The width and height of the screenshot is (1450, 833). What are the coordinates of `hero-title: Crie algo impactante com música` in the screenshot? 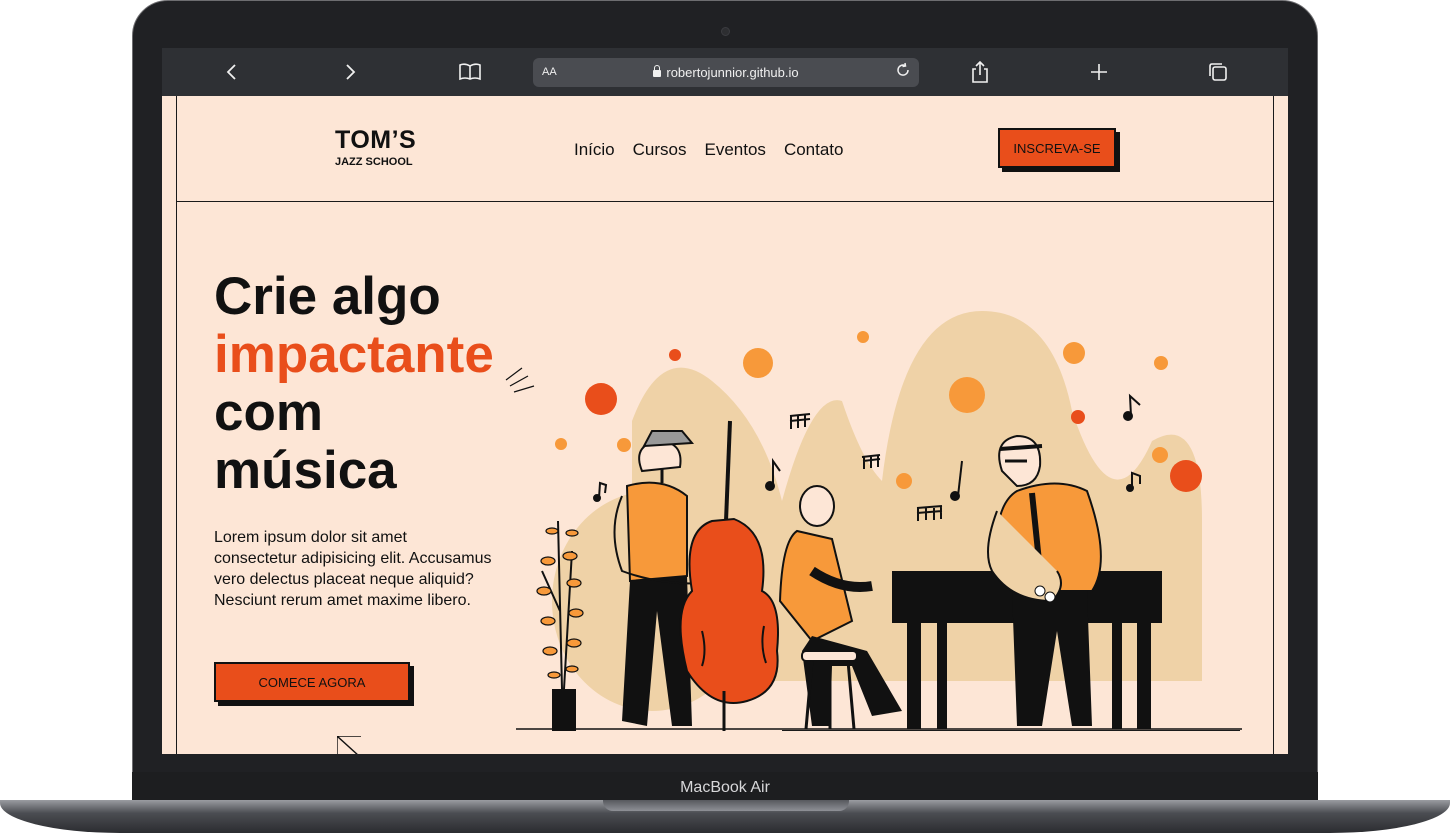 It's located at (354, 384).